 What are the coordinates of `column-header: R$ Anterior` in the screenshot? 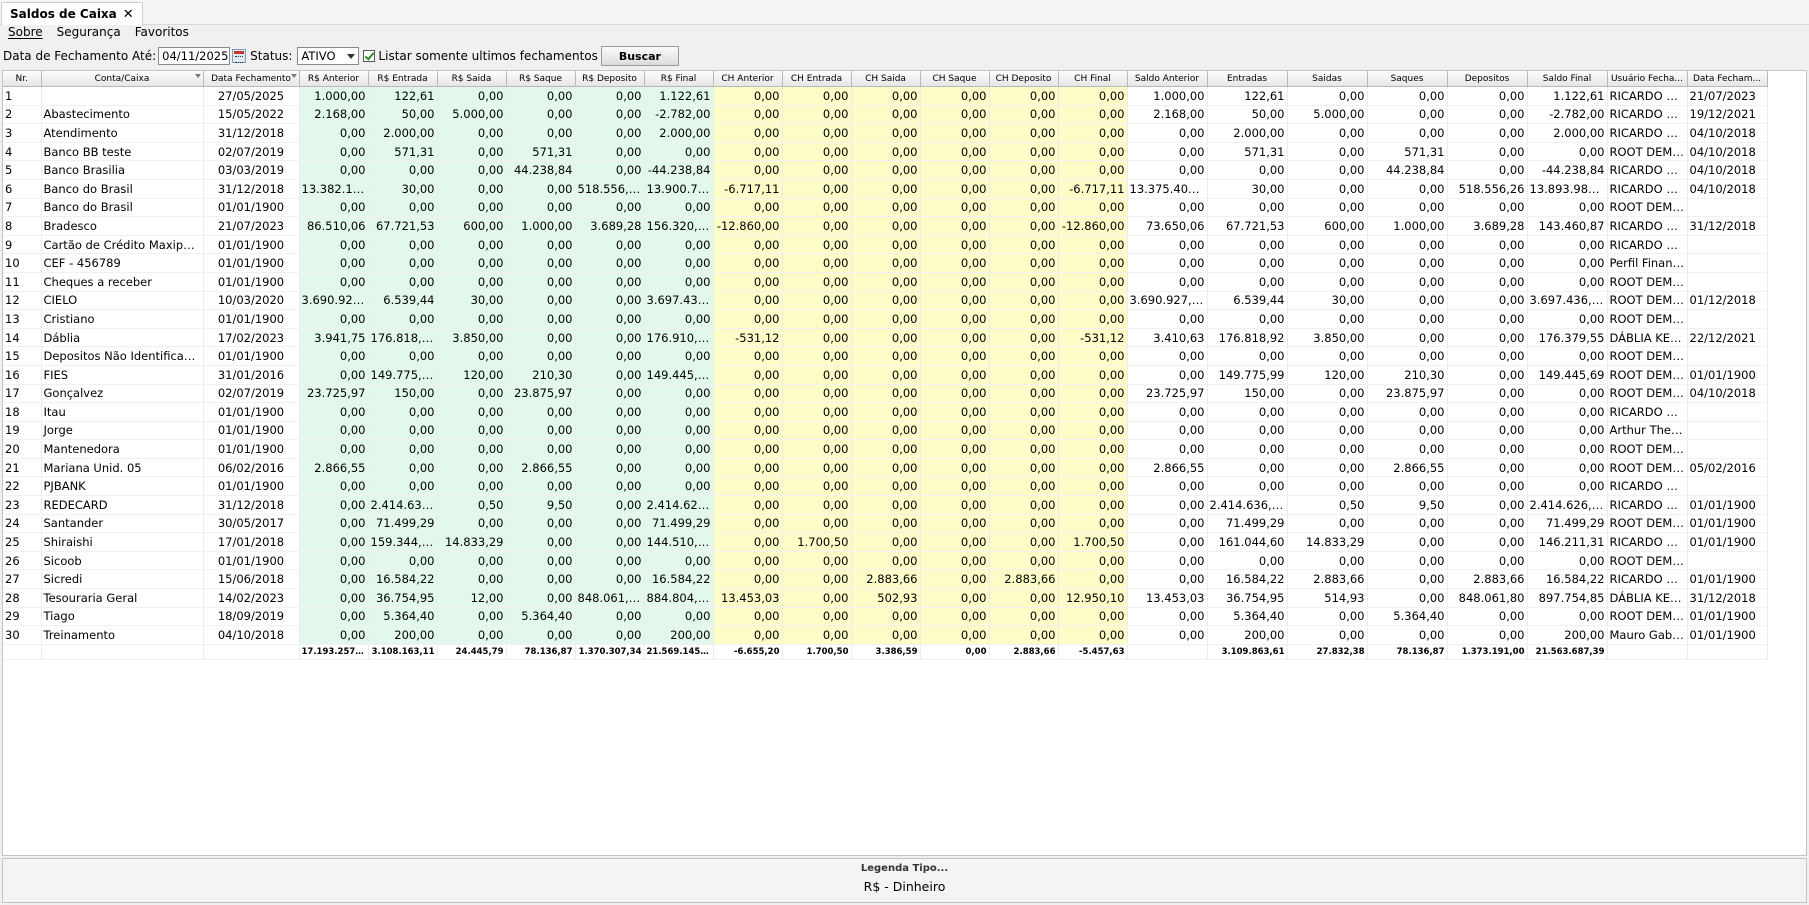 It's located at (334, 79).